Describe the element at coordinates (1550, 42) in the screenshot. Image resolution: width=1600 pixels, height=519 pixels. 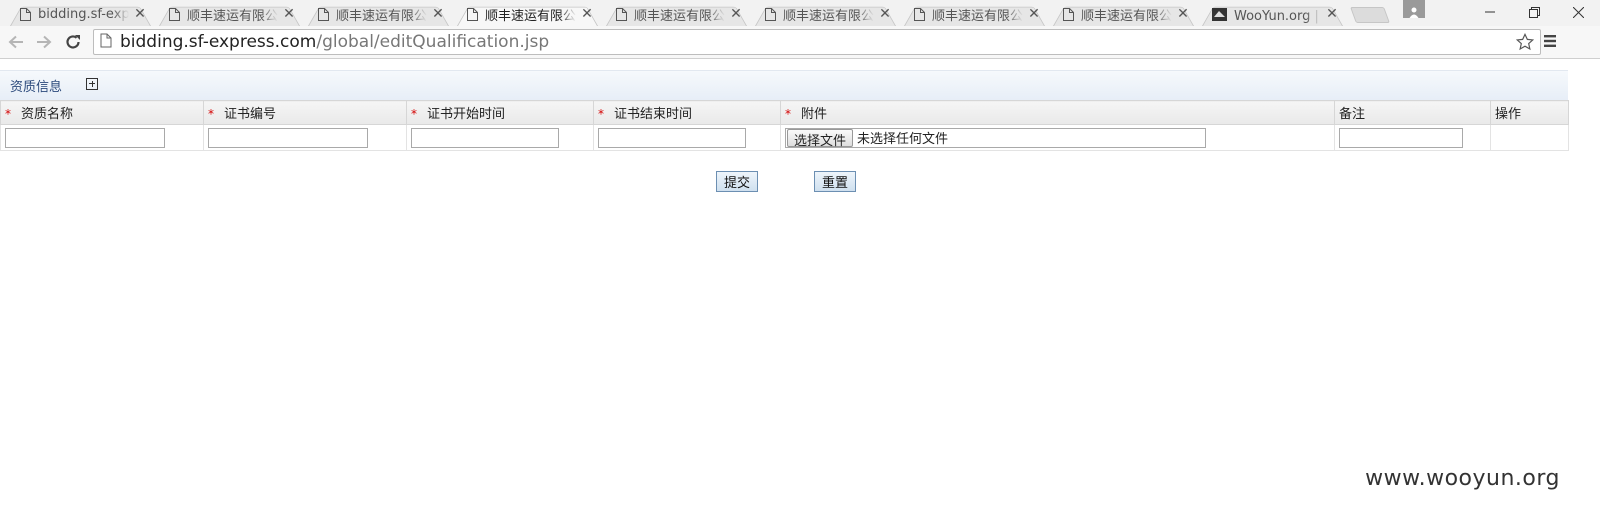
I see `menu-icon` at that location.